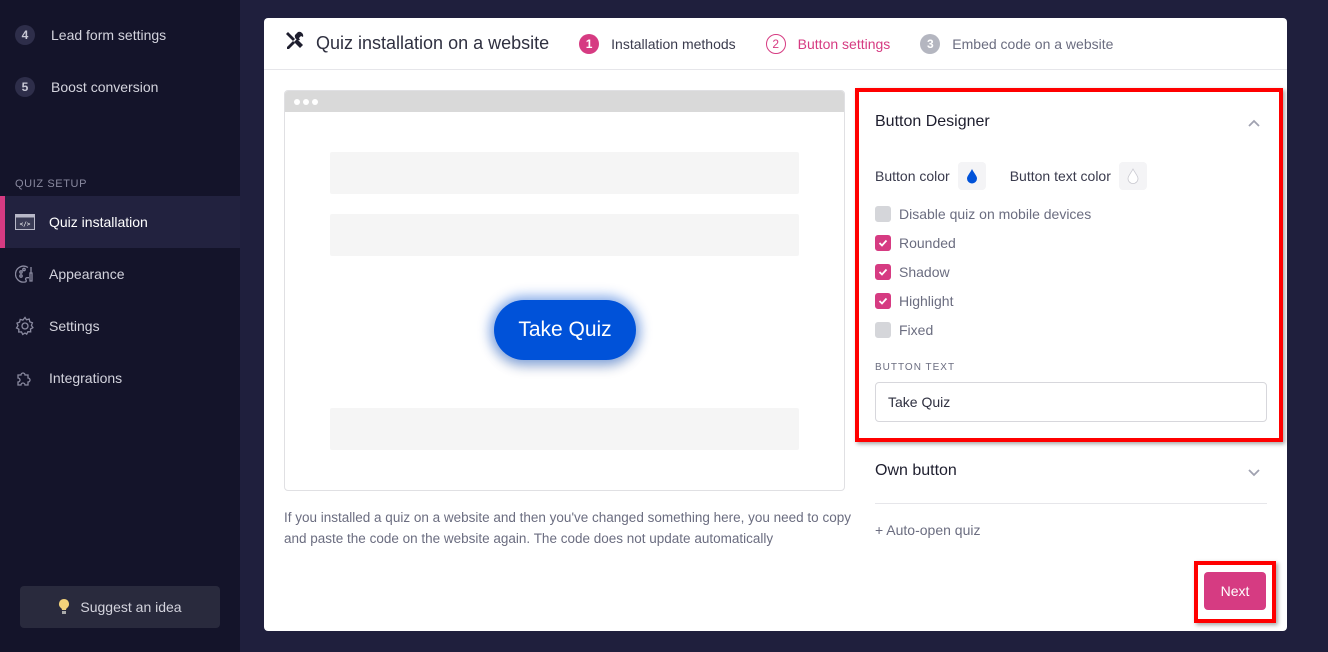 This screenshot has height=652, width=1328. I want to click on own-button-section: Own button, so click(1071, 481).